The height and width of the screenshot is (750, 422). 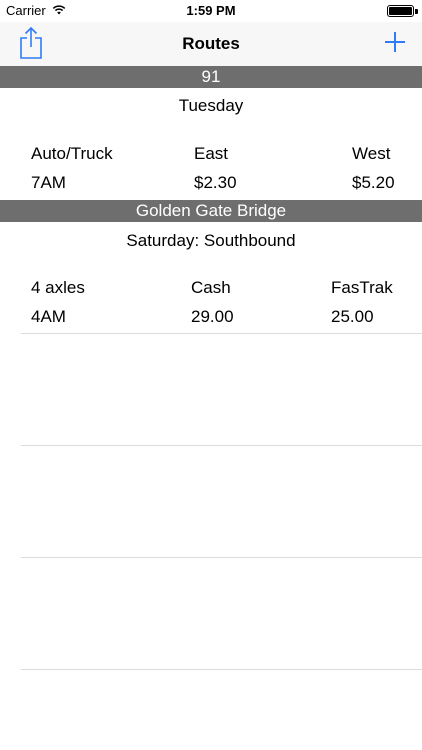 What do you see at coordinates (48, 316) in the screenshot?
I see `row-time: 4AM` at bounding box center [48, 316].